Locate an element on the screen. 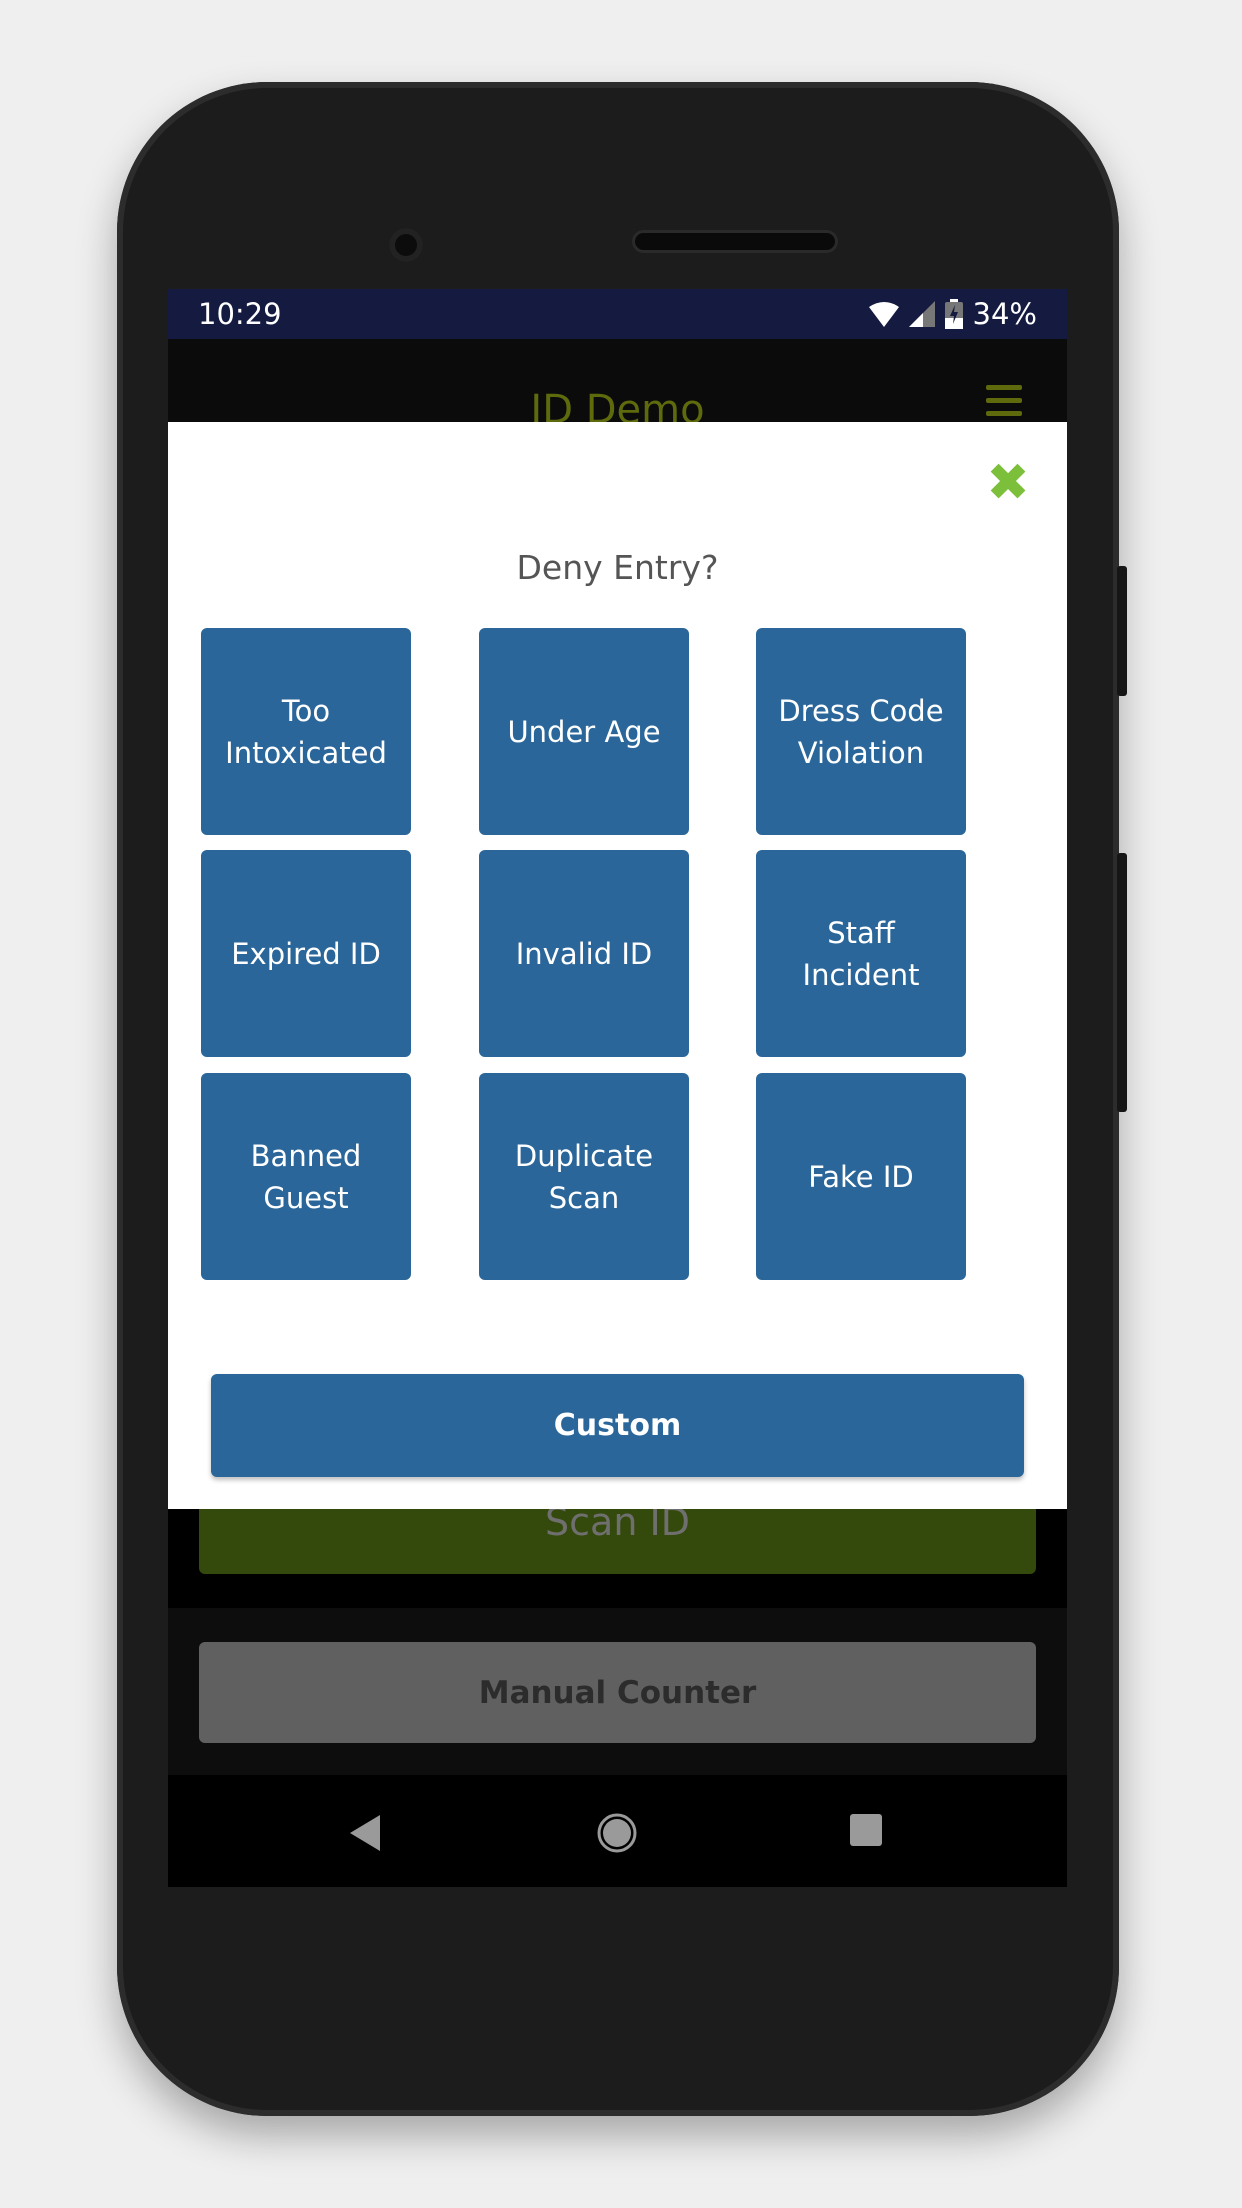 The width and height of the screenshot is (1242, 2208). hamburger-icon is located at coordinates (1004, 404).